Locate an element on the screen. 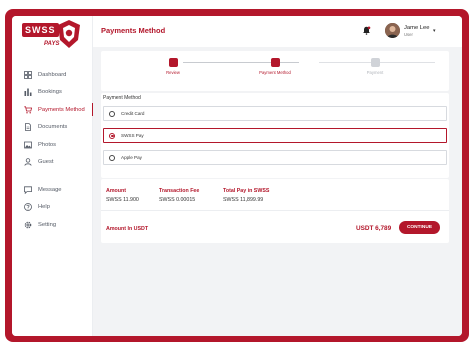 This screenshot has height=346, width=474. summary-amount: Amount SWSS 11.900 is located at coordinates (122, 195).